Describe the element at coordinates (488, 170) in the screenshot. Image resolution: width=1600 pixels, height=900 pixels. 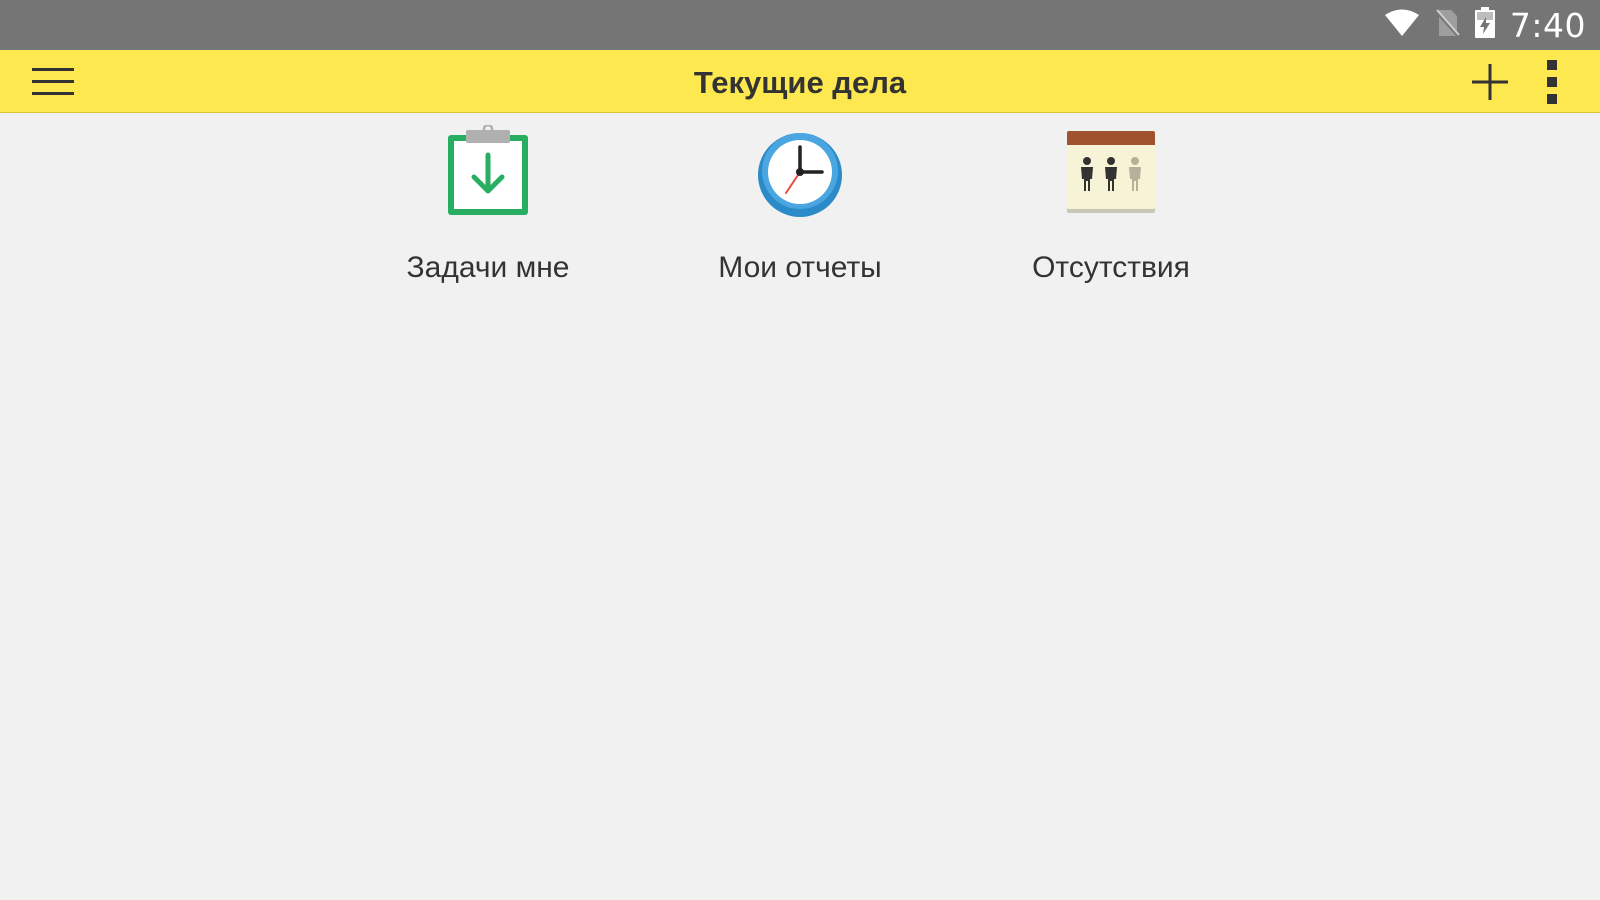
I see `clipboard-download-icon` at that location.